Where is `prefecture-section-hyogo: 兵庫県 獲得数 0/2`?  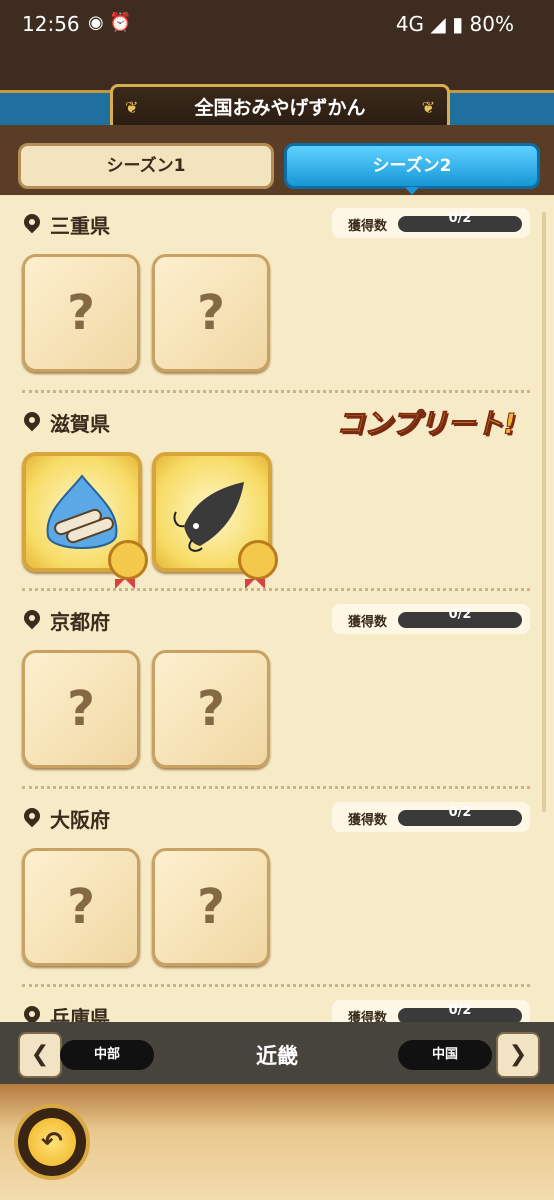
prefecture-section-hyogo: 兵庫県 獲得数 0/2 is located at coordinates (270, 1005).